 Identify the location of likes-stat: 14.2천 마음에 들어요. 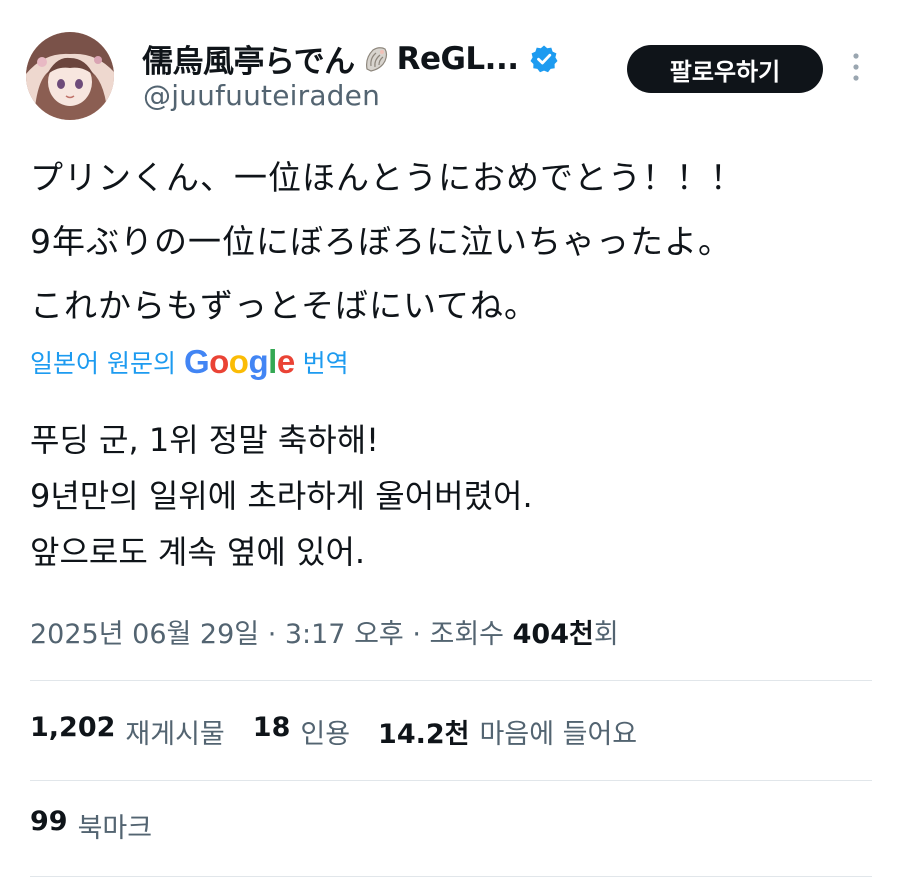
(507, 731).